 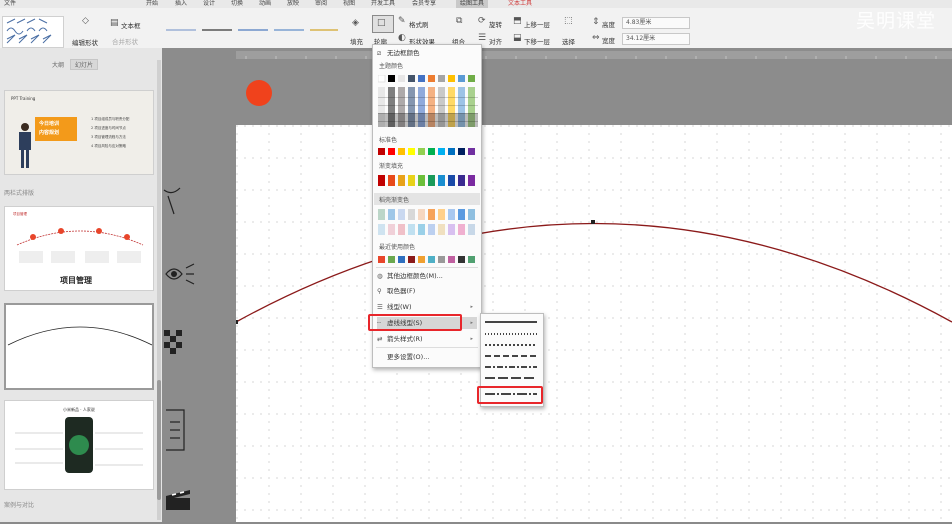 What do you see at coordinates (482, 21) in the screenshot?
I see `rotate-icon: ⟳` at bounding box center [482, 21].